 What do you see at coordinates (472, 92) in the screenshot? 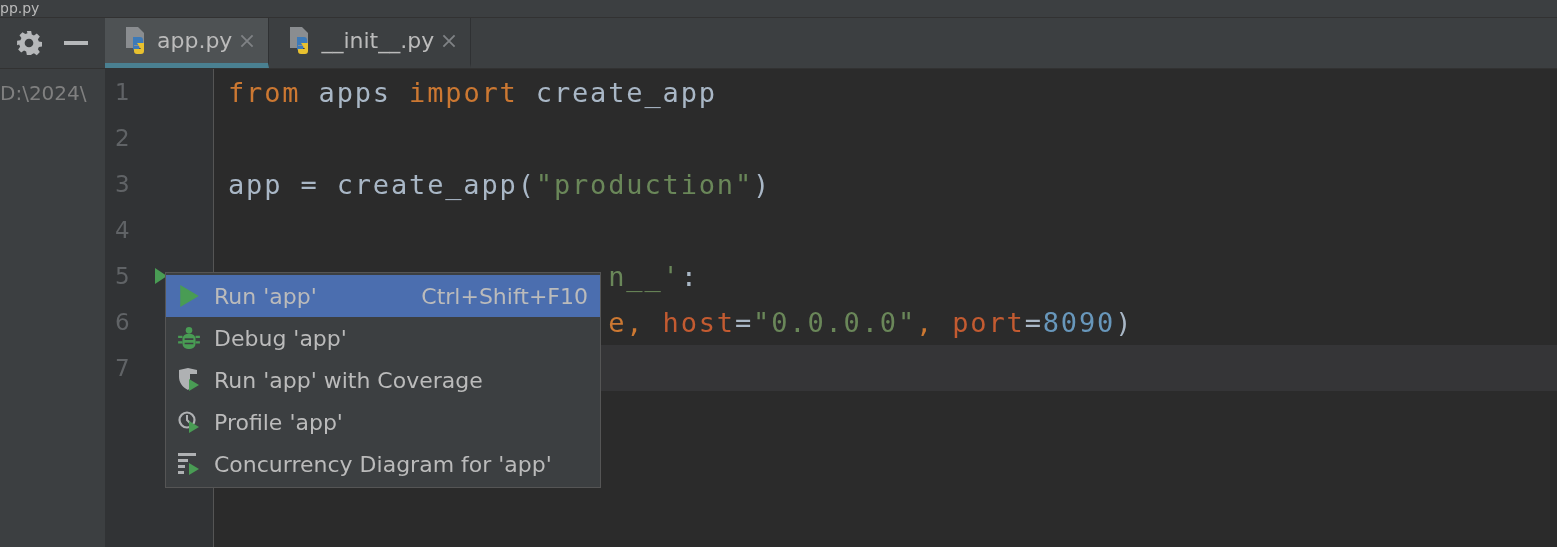
I see `code-line: from apps import create_app` at bounding box center [472, 92].